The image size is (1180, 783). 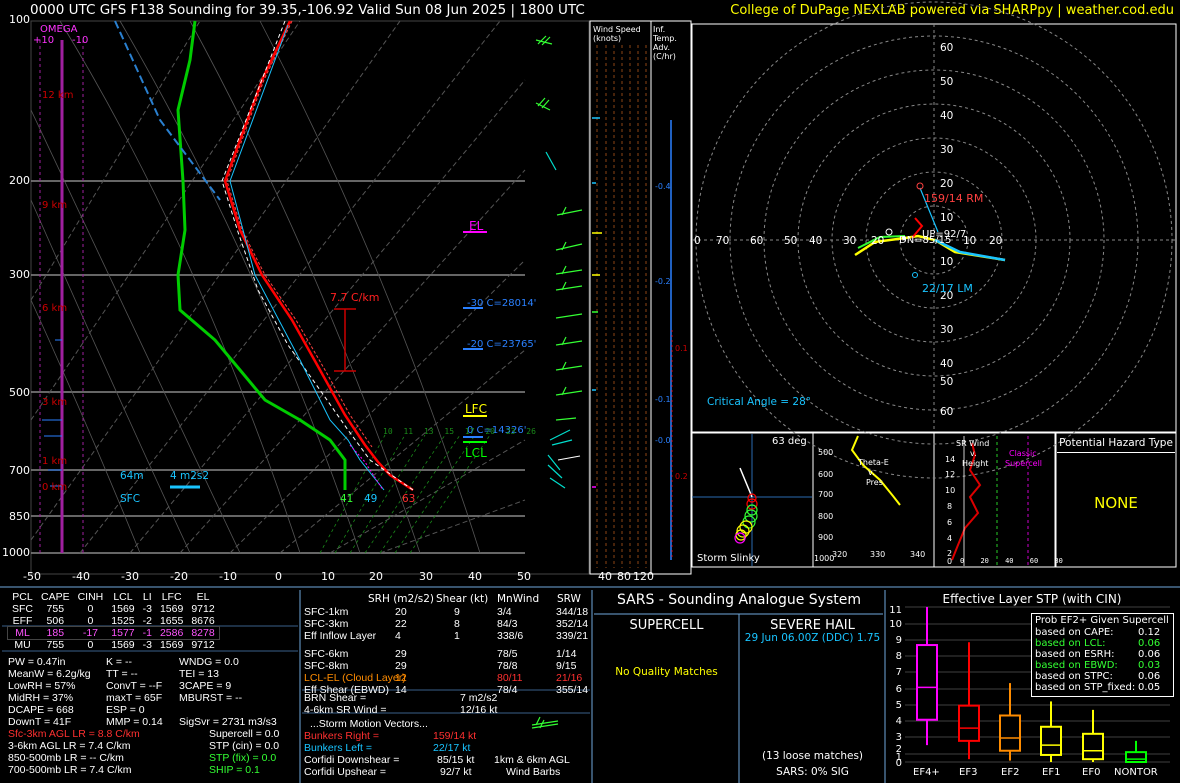 I want to click on t-label: -50, so click(x=32, y=576).